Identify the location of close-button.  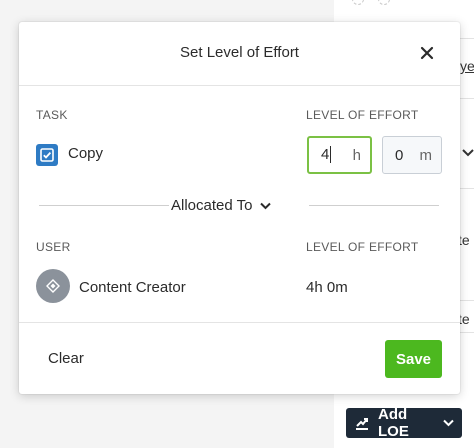
(427, 53).